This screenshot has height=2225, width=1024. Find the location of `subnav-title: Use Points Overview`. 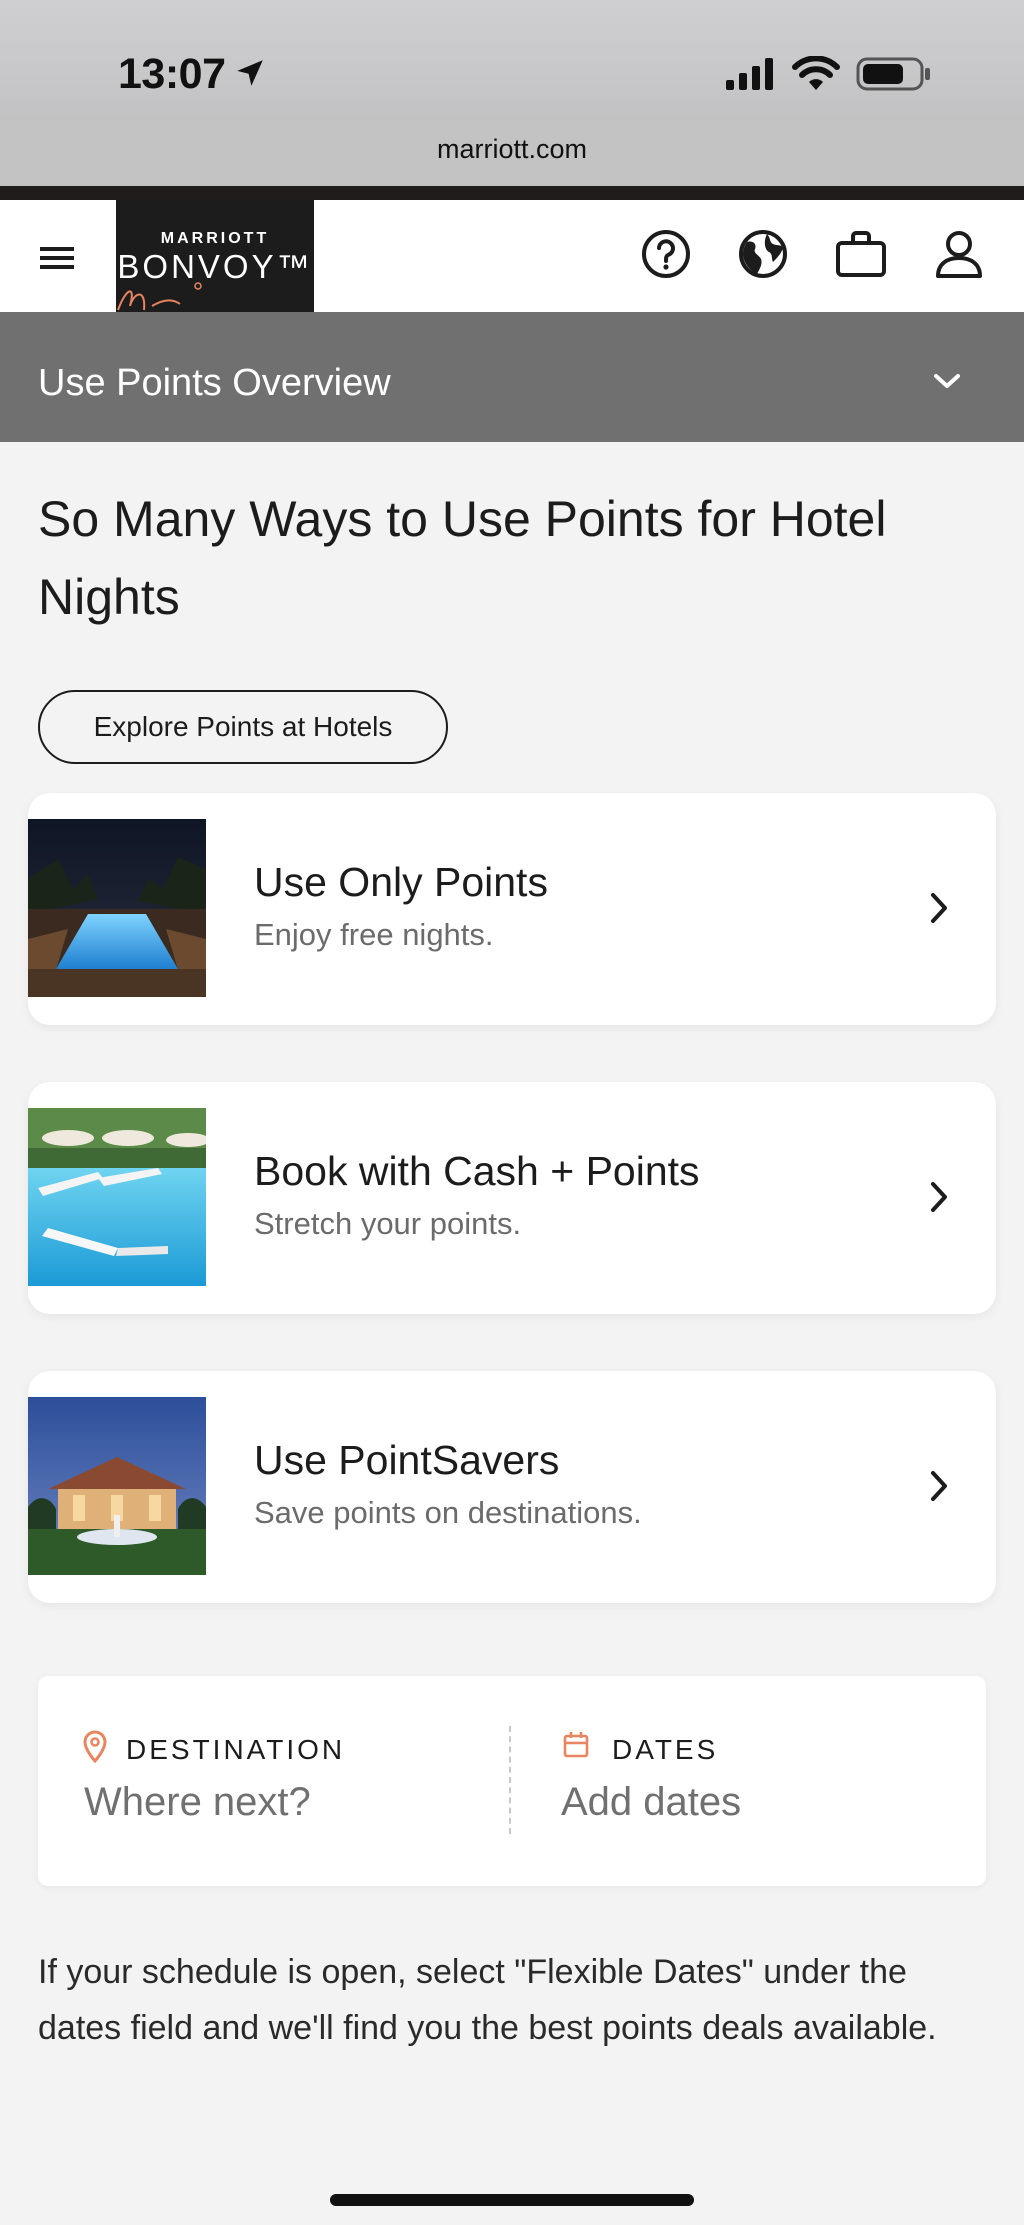

subnav-title: Use Points Overview is located at coordinates (214, 383).